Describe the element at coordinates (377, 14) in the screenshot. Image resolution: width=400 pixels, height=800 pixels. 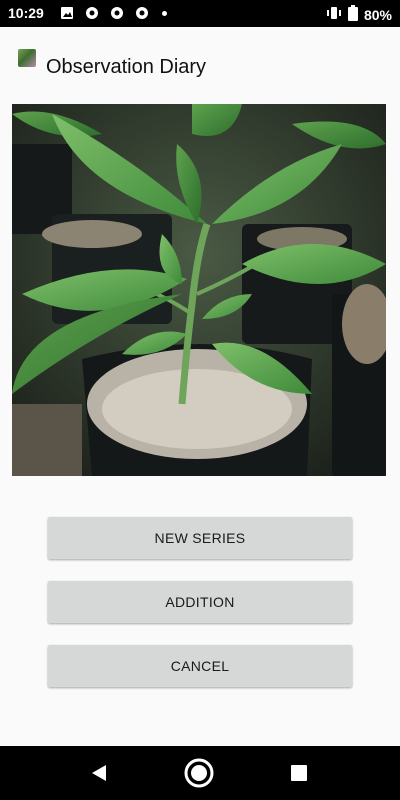
I see `battery-percent: 80%` at that location.